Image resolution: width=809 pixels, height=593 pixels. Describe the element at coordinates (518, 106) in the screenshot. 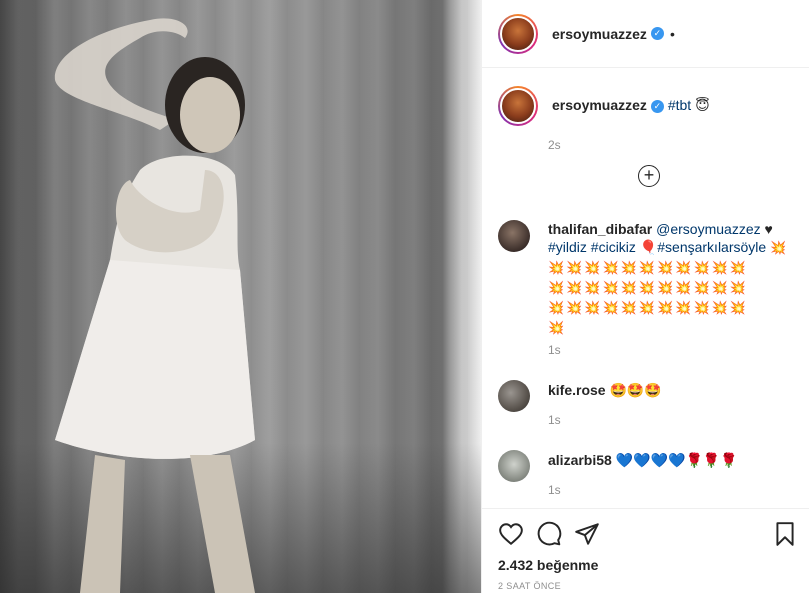

I see `caption-author-avatar` at that location.